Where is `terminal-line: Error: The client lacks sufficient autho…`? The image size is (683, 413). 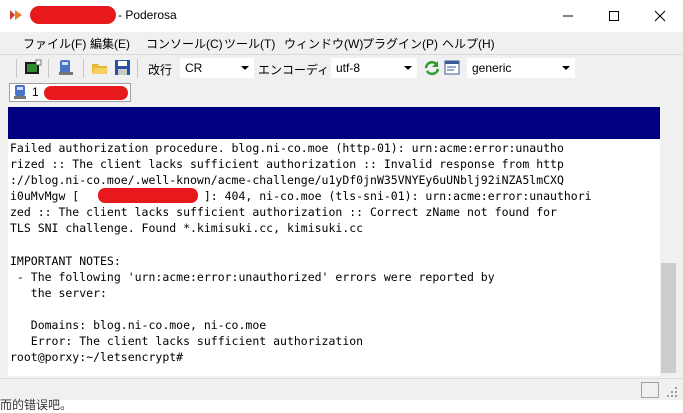
terminal-line: Error: The client lacks sufficient autho… is located at coordinates (187, 341).